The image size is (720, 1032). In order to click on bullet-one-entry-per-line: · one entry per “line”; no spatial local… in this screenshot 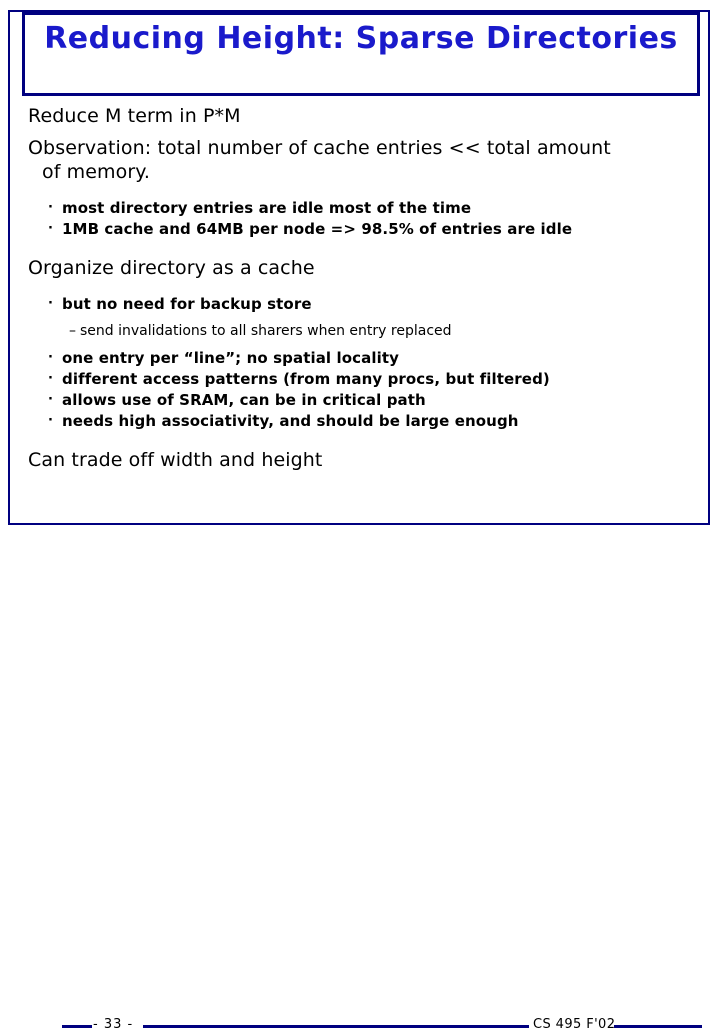, I will do `click(362, 358)`.